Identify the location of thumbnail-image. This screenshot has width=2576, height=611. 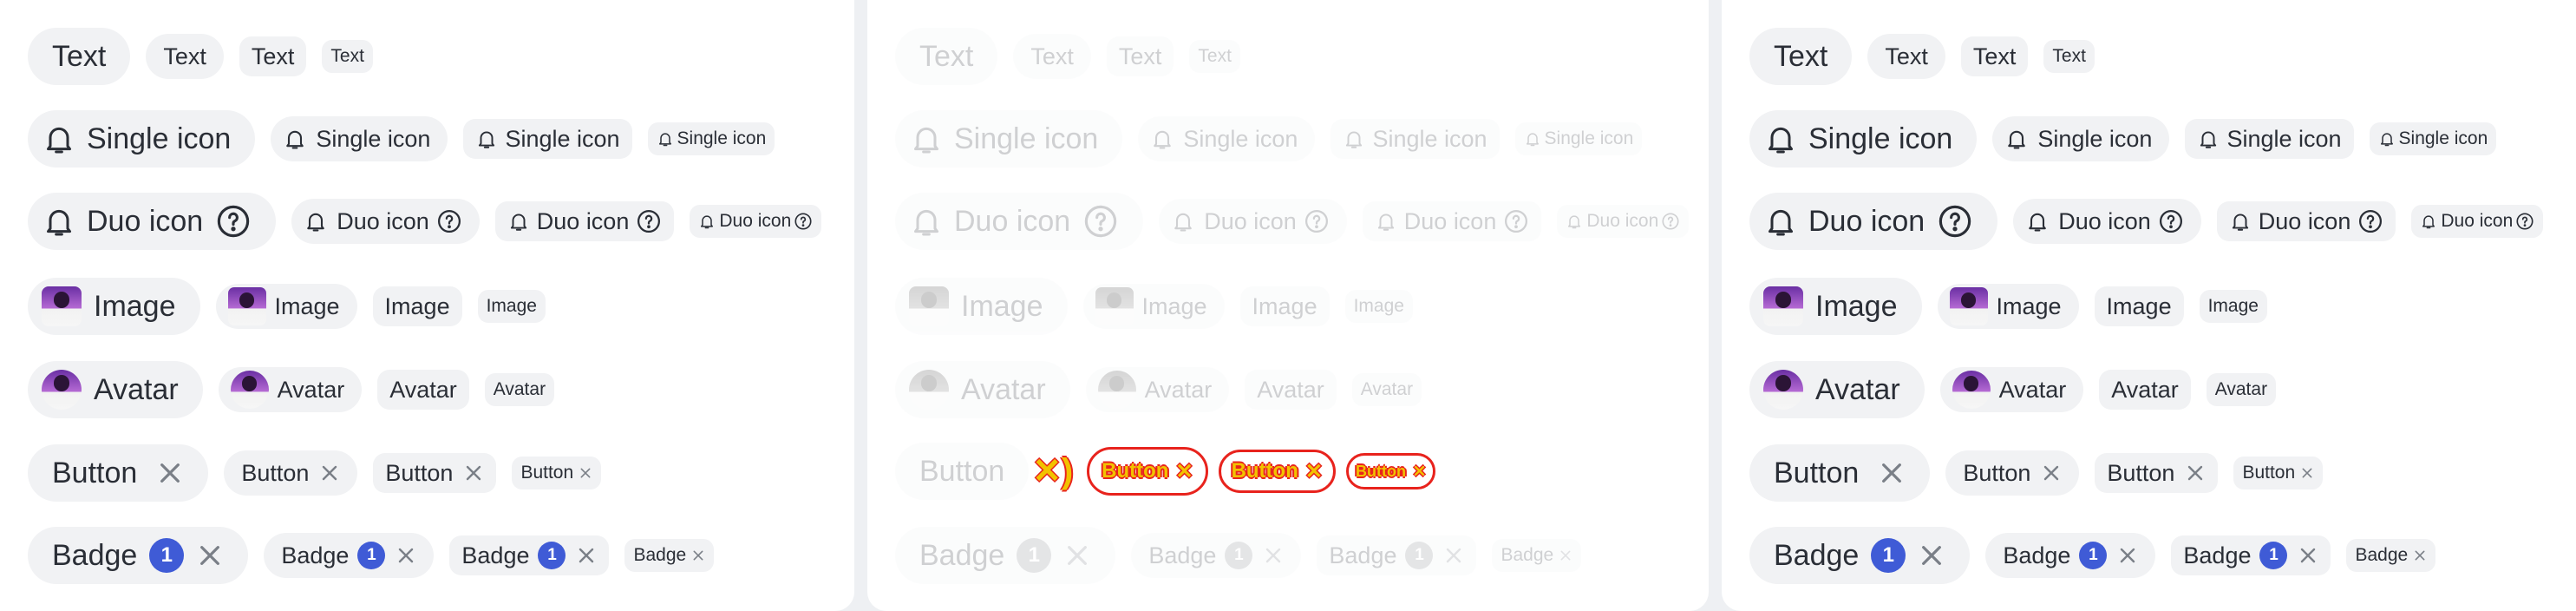
(1783, 306).